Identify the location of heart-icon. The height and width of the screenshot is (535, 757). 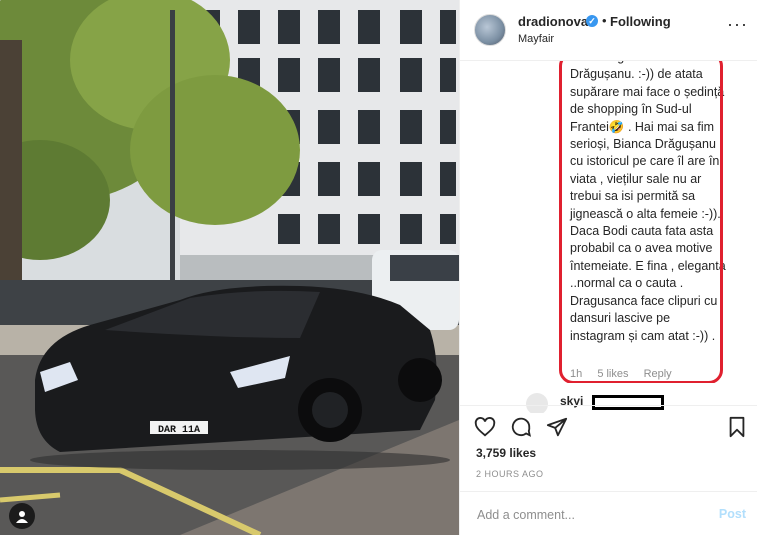
(485, 427).